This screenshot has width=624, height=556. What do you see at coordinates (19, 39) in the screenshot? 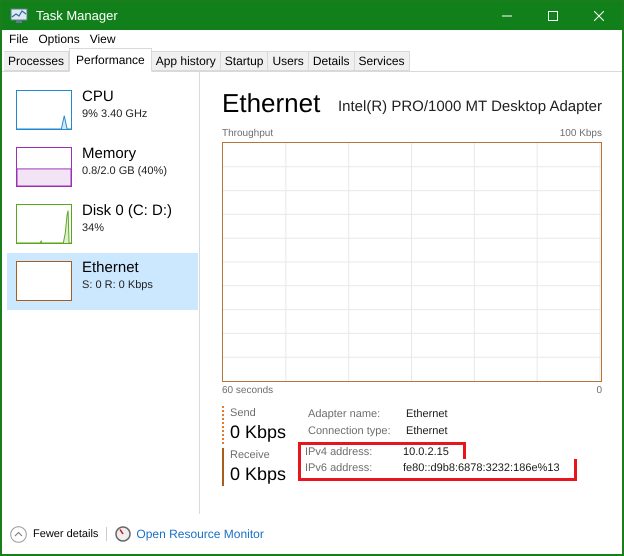
I see `menu-item: File` at bounding box center [19, 39].